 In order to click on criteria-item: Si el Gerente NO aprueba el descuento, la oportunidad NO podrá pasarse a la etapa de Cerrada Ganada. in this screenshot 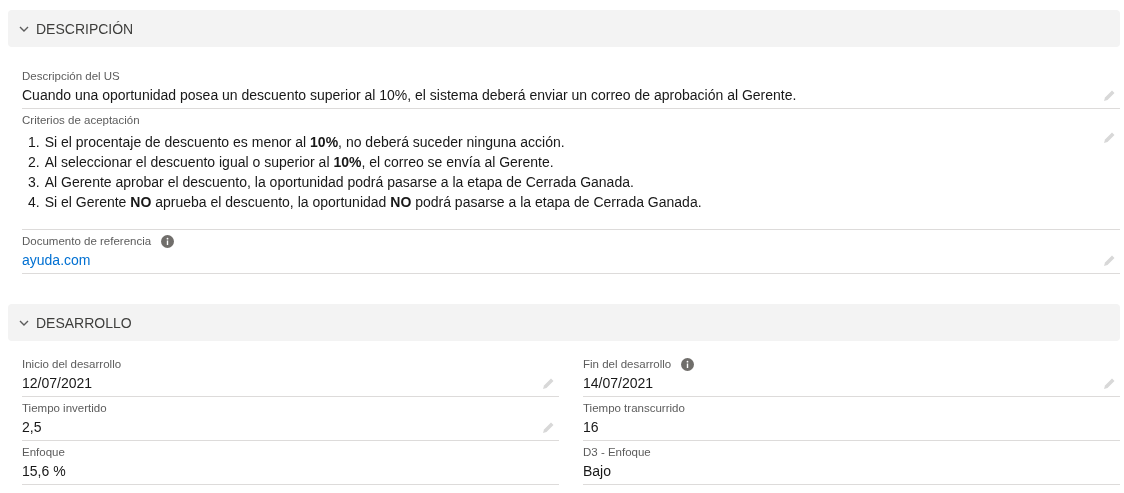, I will do `click(373, 202)`.